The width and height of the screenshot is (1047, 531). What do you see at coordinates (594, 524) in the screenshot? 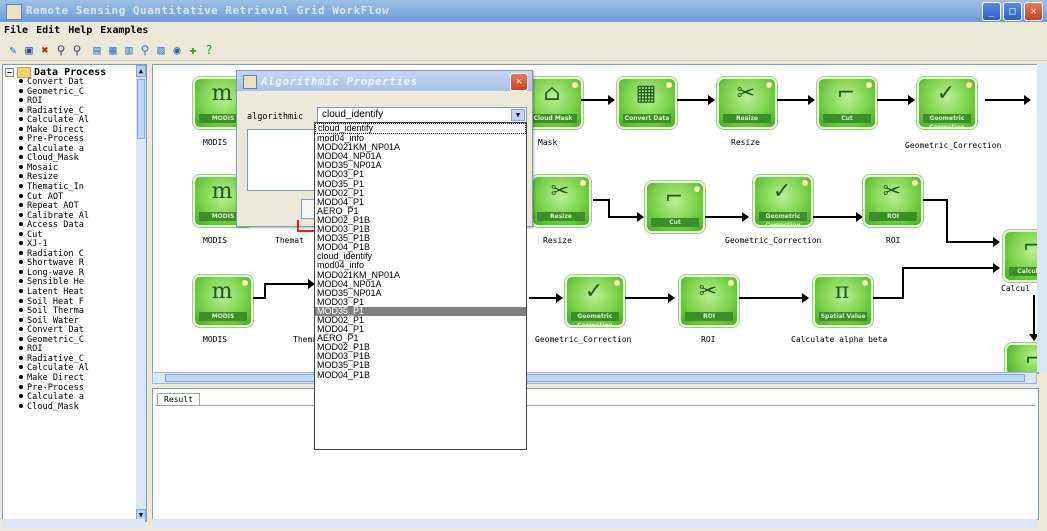
I see `result-horizontal-scrollbar` at bounding box center [594, 524].